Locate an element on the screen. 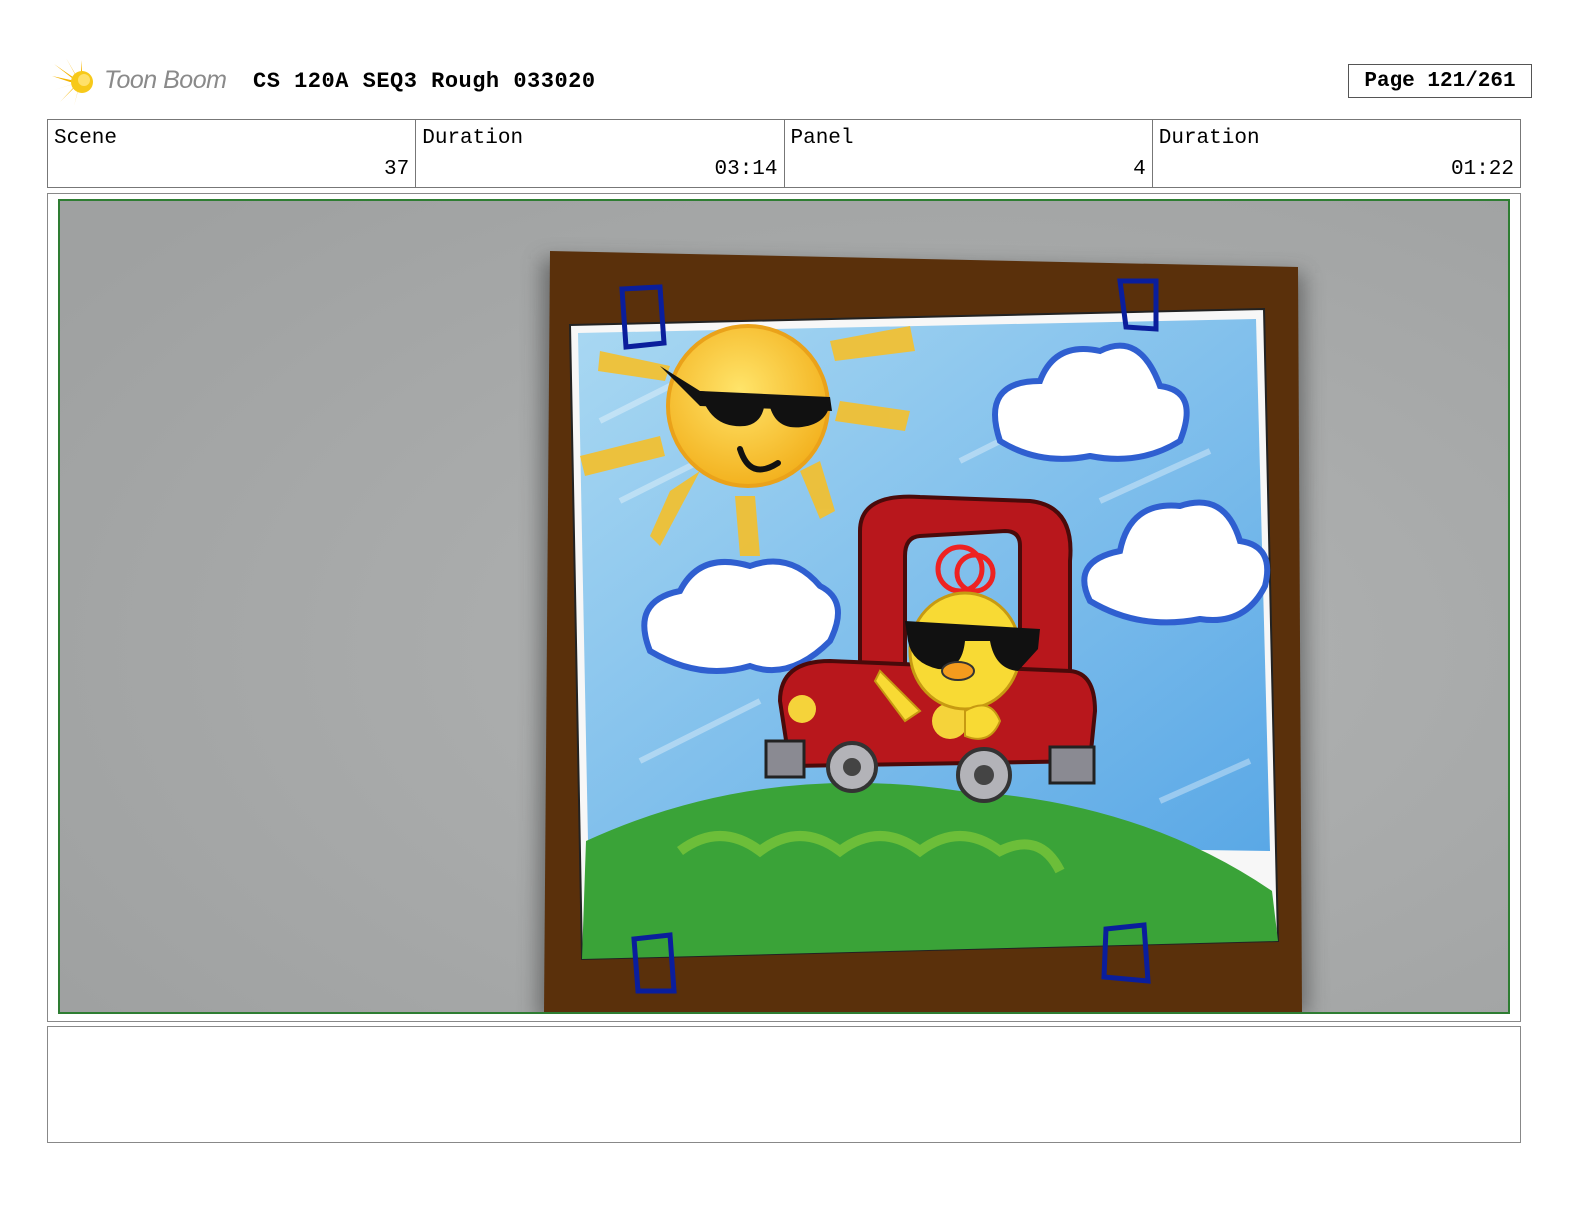 The image size is (1582, 1225). page-indicator: Page 121/261 is located at coordinates (1440, 81).